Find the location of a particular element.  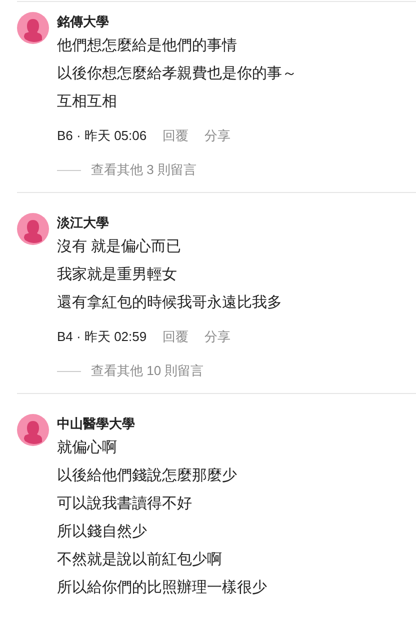

comment-line: 就偏心啊 is located at coordinates (87, 448).